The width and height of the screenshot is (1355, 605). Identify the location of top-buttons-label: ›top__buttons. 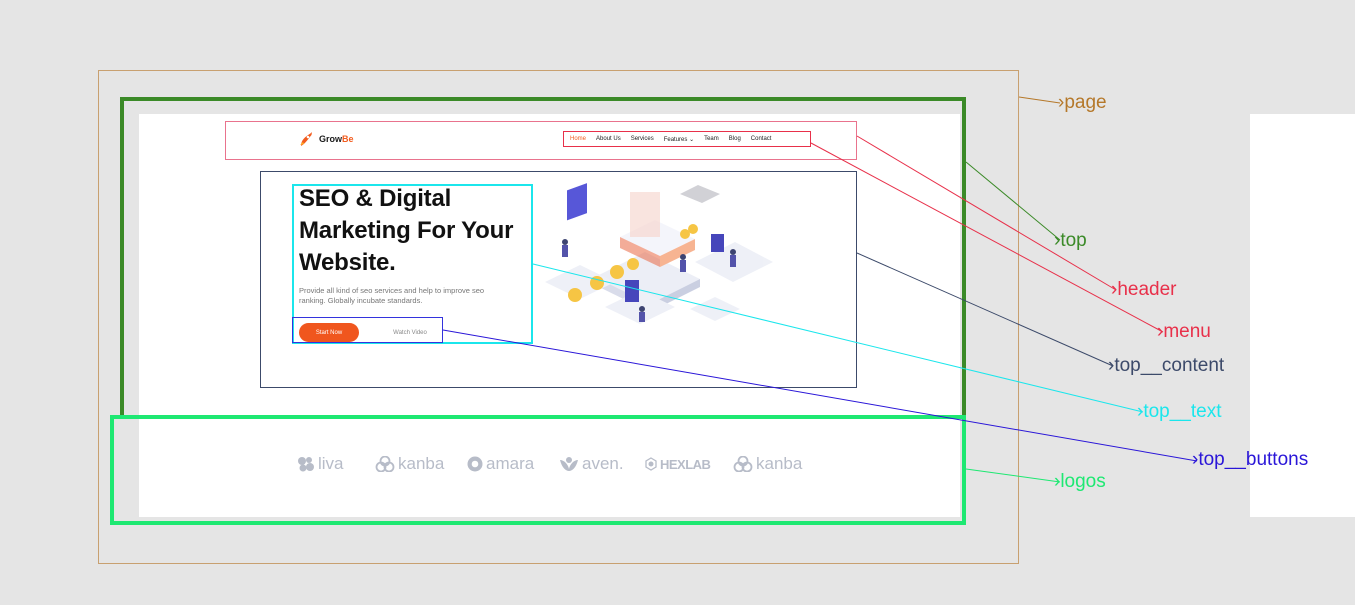
(1250, 459).